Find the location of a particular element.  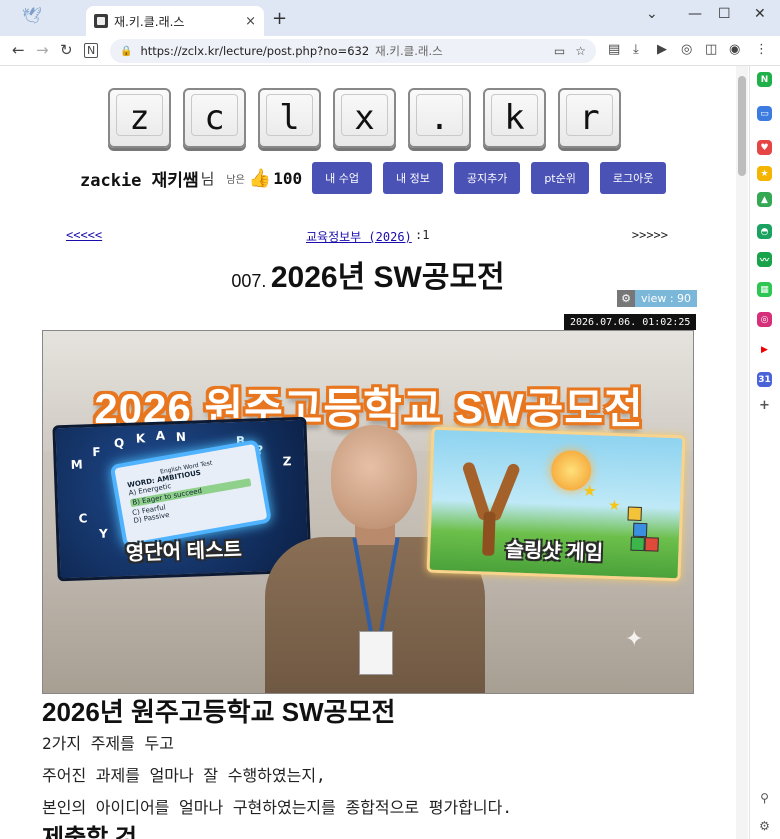

head-shape is located at coordinates (374, 477).